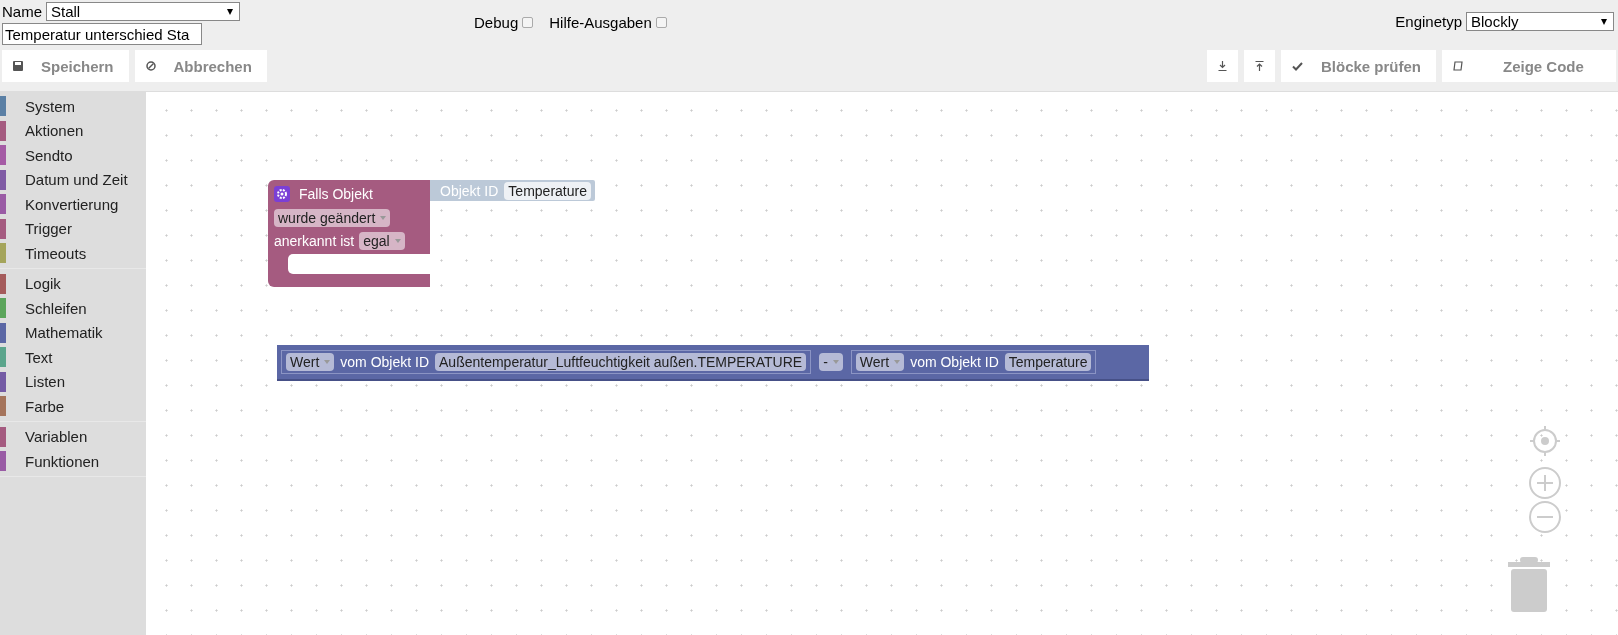 This screenshot has width=1618, height=635. Describe the element at coordinates (48, 229) in the screenshot. I see `category-item: Trigger` at that location.